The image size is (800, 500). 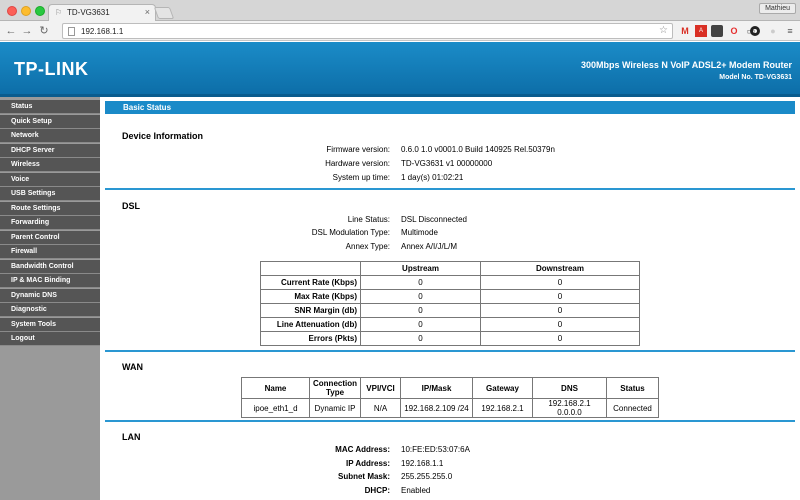 What do you see at coordinates (502, 388) in the screenshot?
I see `wan-header-gateway: Gateway` at bounding box center [502, 388].